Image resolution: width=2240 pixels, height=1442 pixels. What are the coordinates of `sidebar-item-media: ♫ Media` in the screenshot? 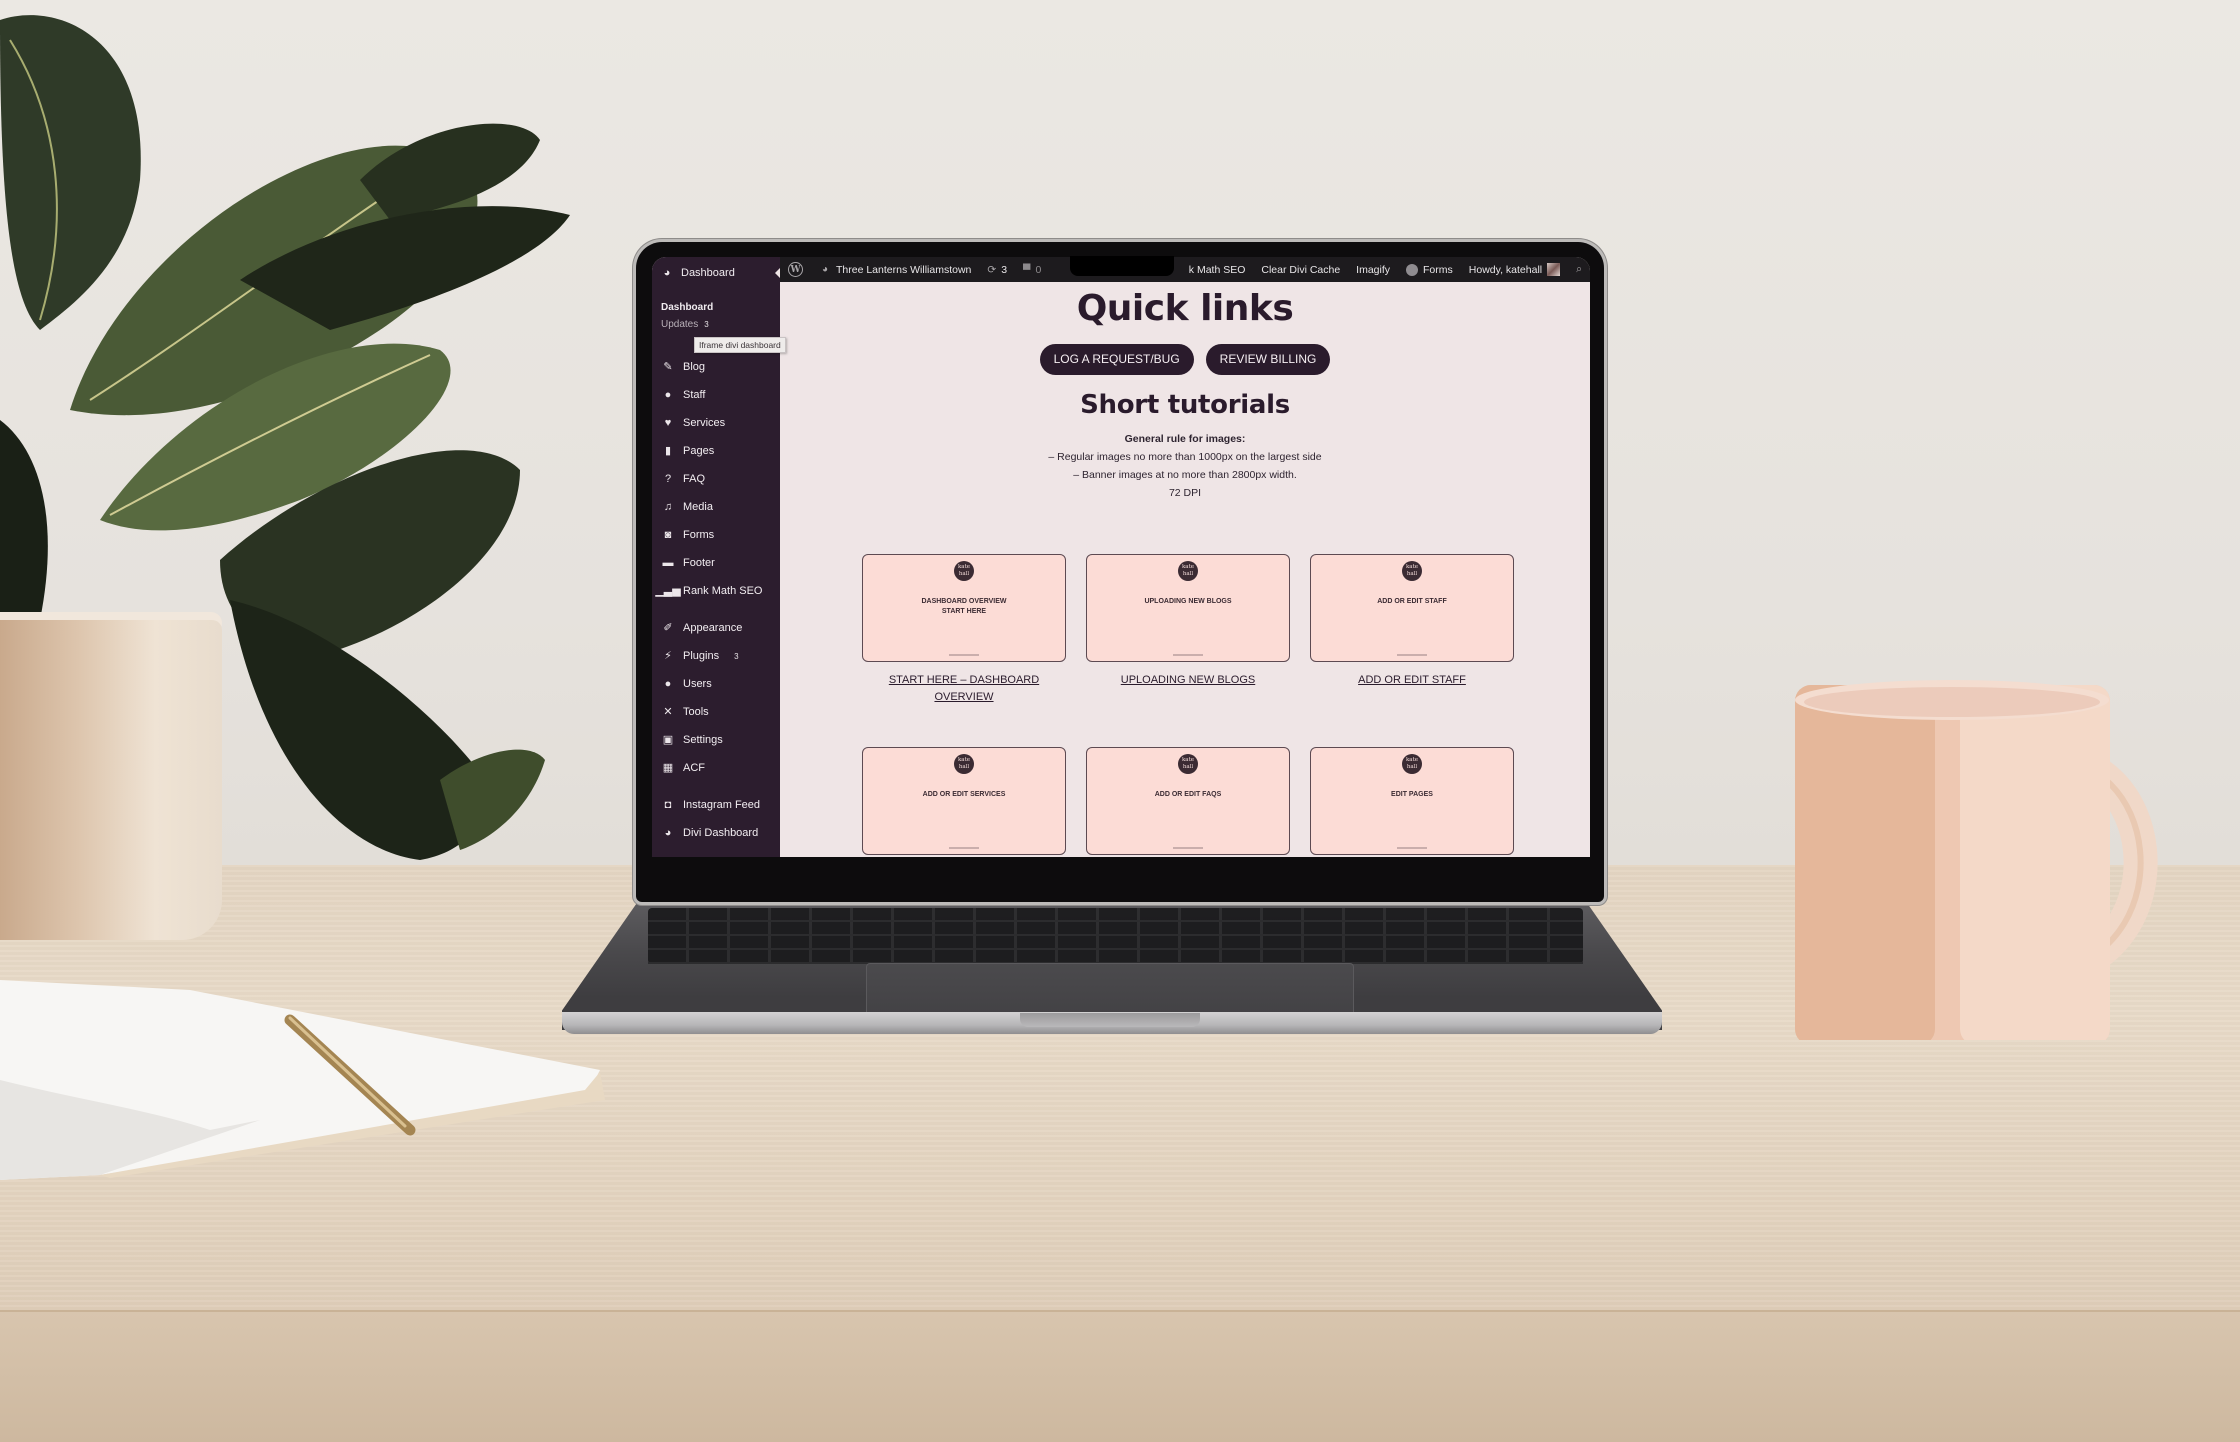 It's located at (716, 507).